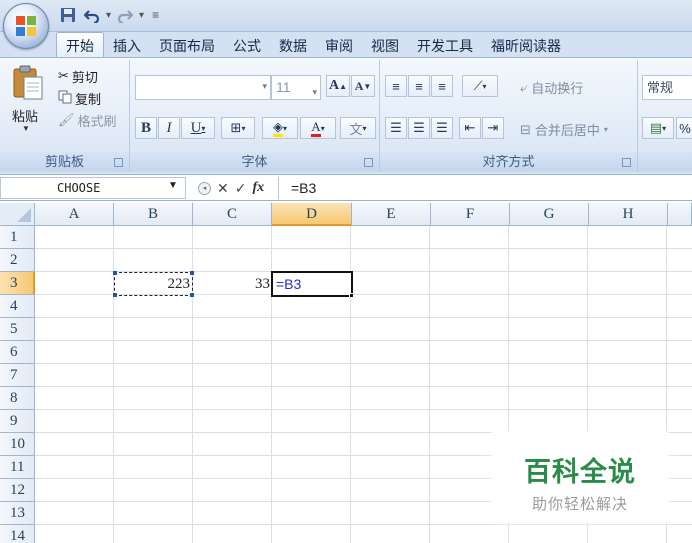 The image size is (692, 543). What do you see at coordinates (17, 375) in the screenshot?
I see `row-header-7: 7` at bounding box center [17, 375].